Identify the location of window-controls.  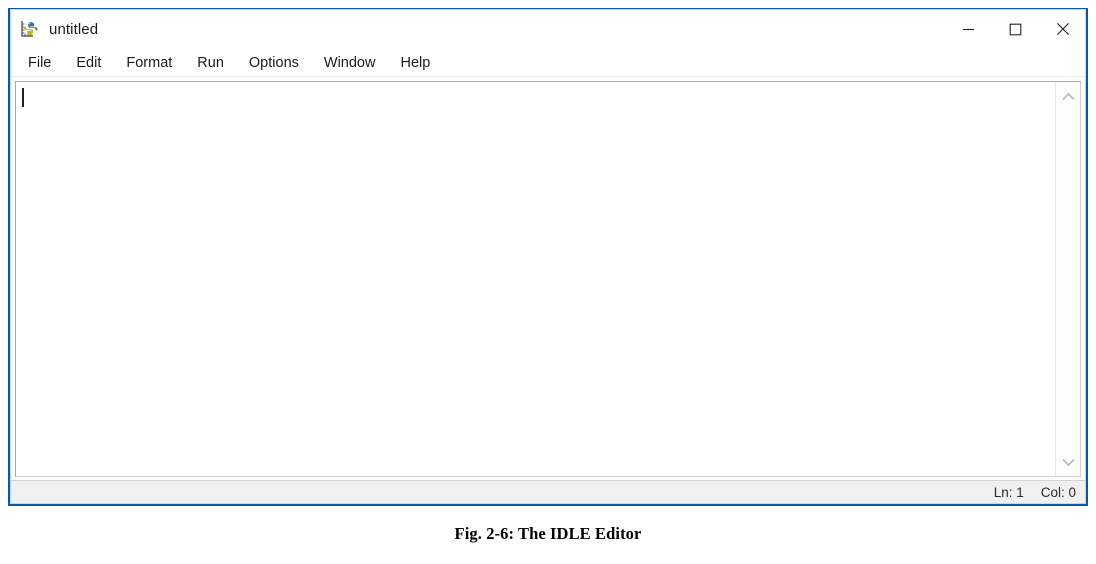
(1015, 29).